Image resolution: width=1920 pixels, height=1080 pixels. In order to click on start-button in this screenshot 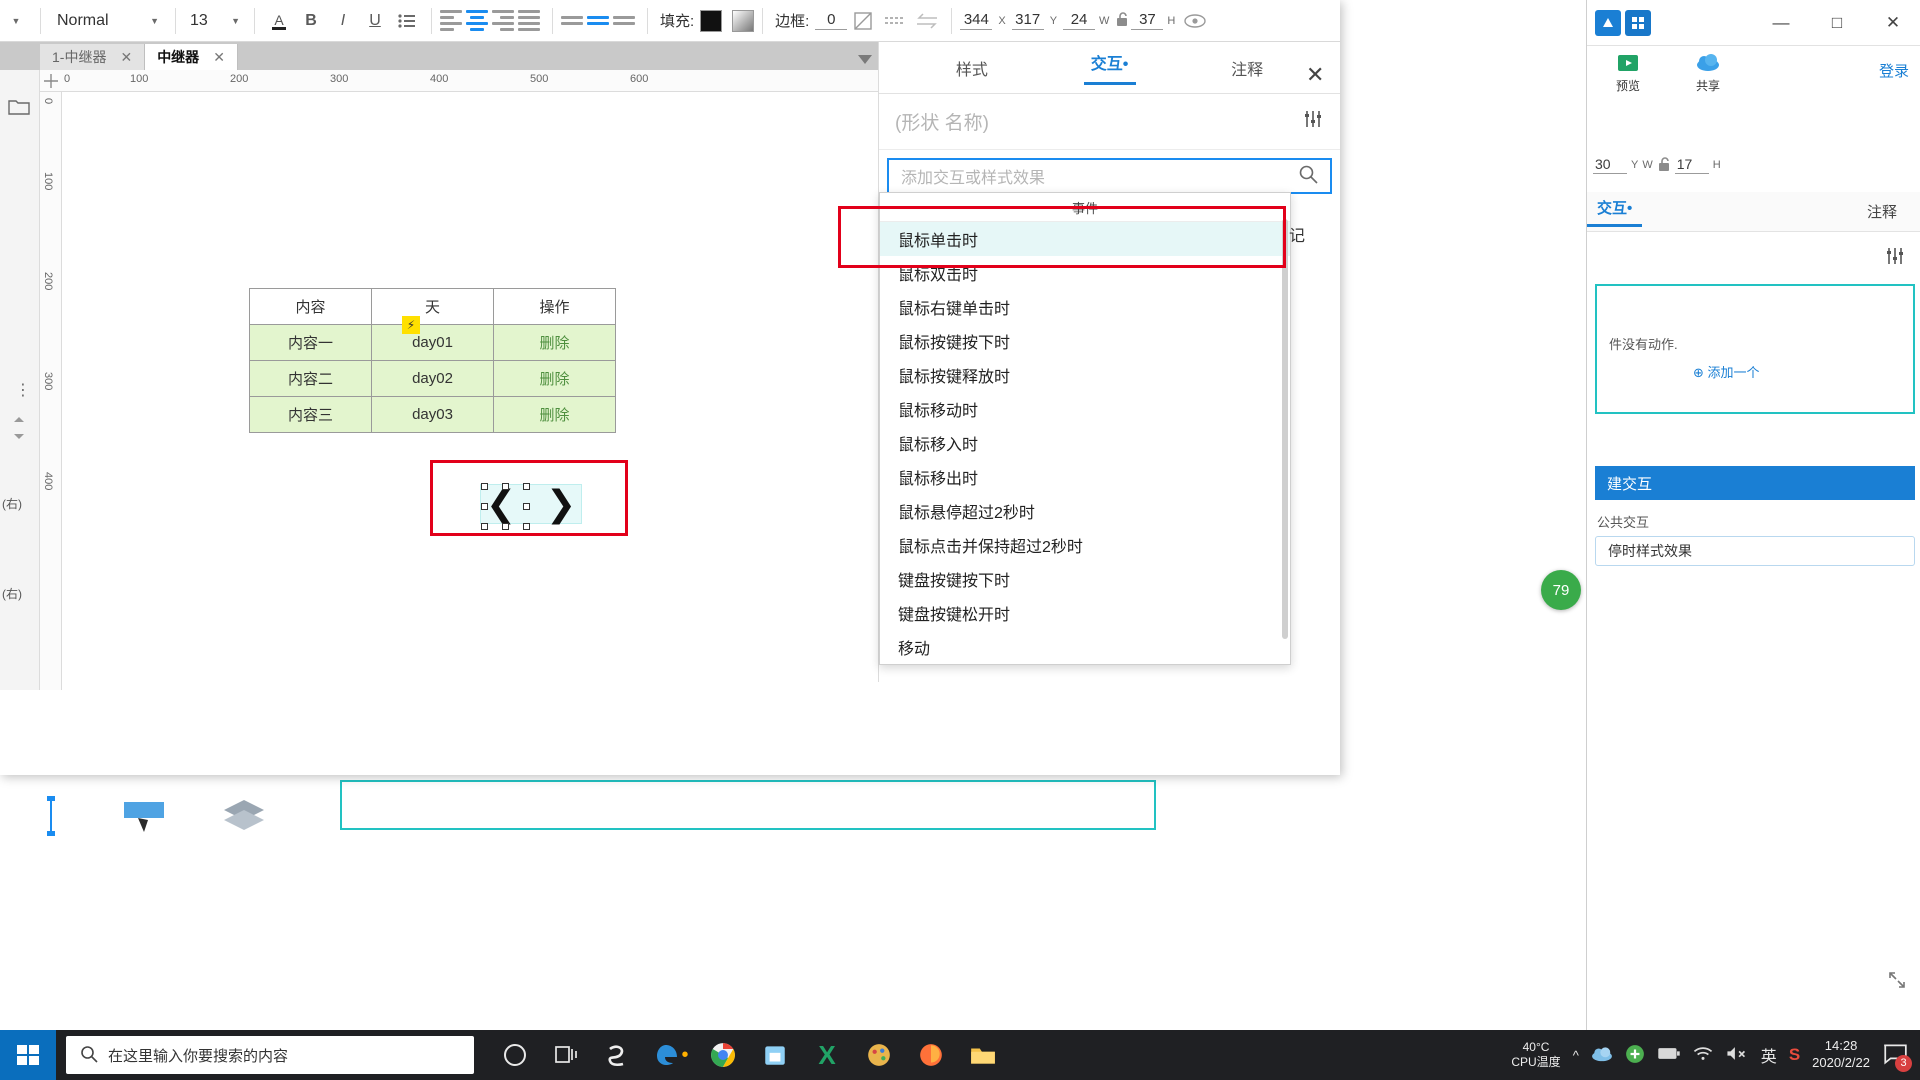, I will do `click(28, 1055)`.